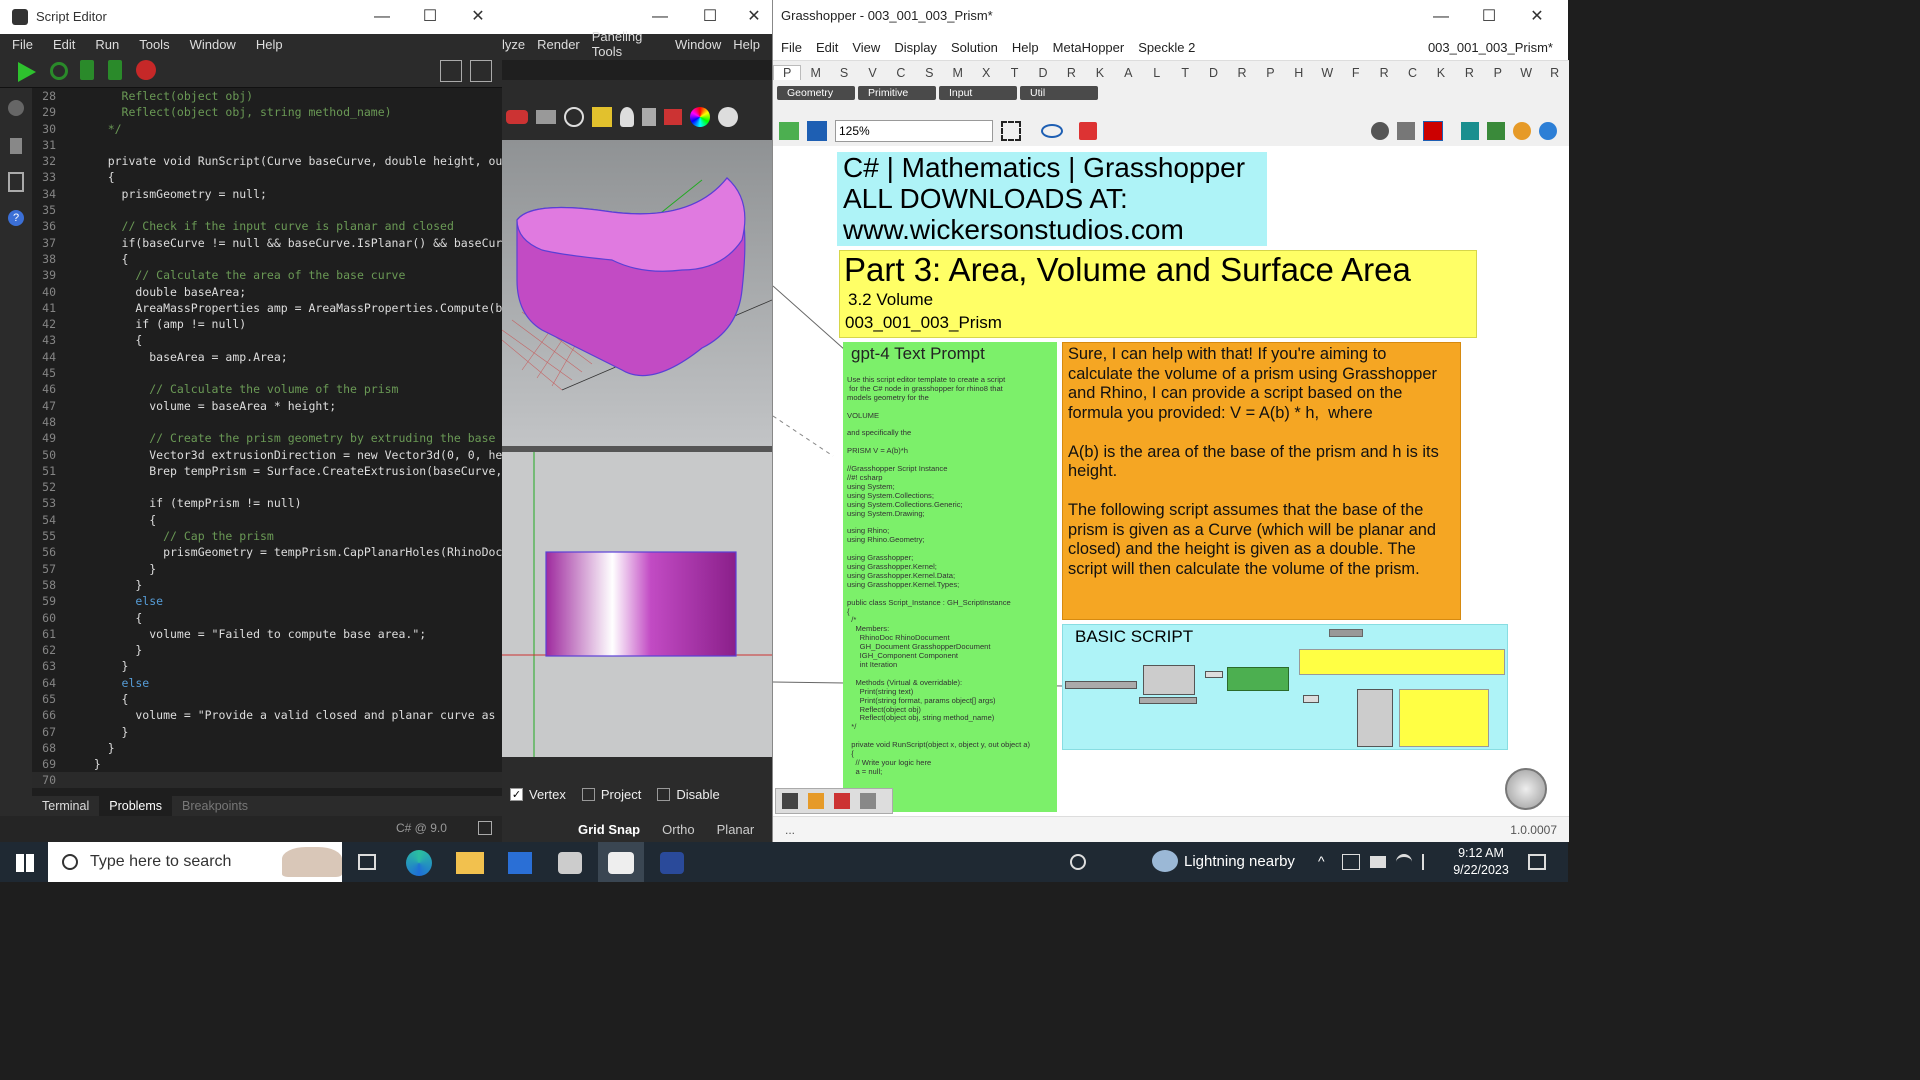 This screenshot has width=1920, height=1080. Describe the element at coordinates (267, 292) in the screenshot. I see `code-line: 40 double baseArea;` at that location.